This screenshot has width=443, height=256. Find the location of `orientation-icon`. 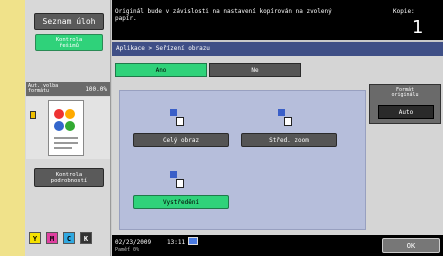

orientation-icon is located at coordinates (33, 115).